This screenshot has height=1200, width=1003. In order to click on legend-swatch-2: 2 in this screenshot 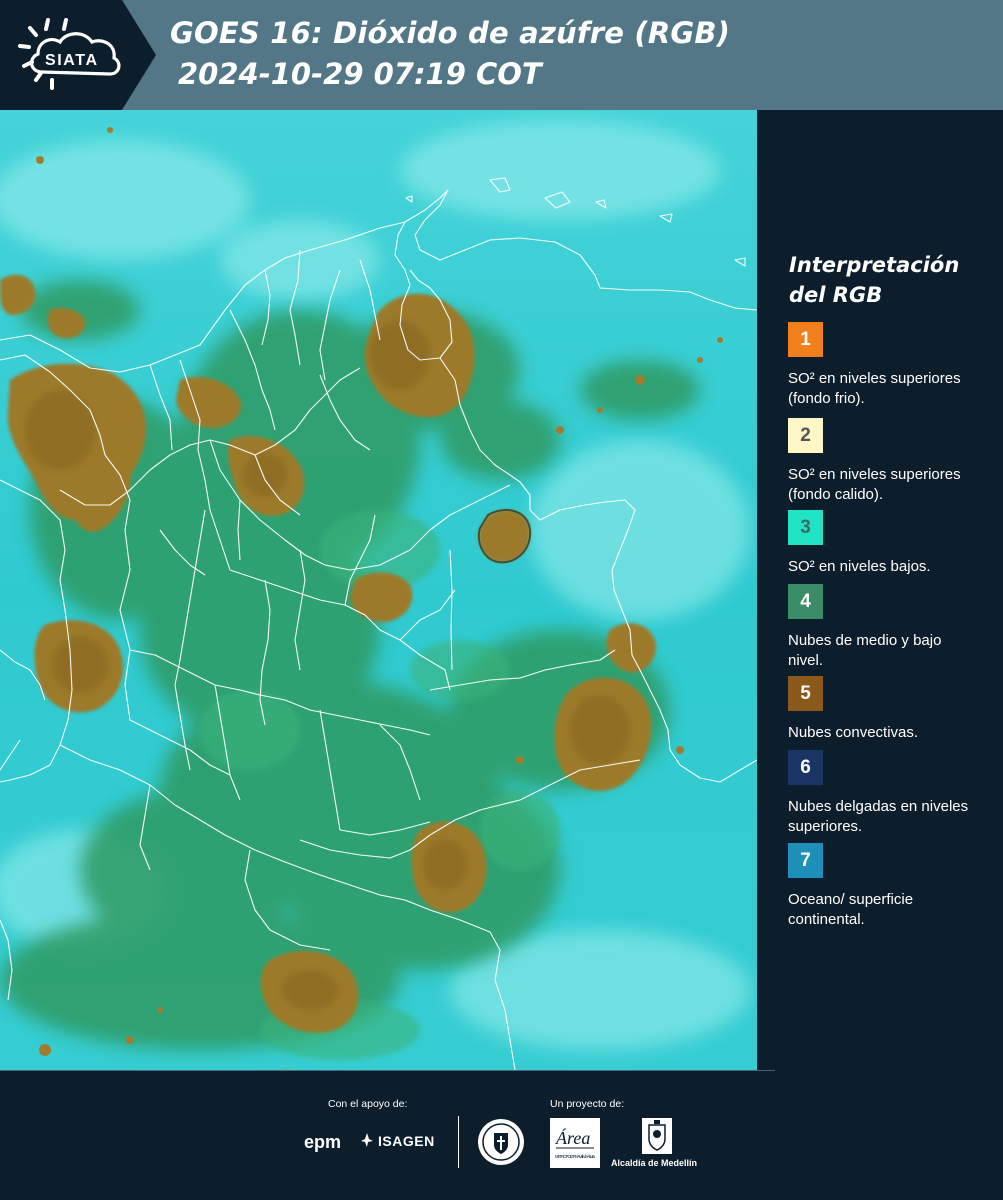, I will do `click(805, 435)`.